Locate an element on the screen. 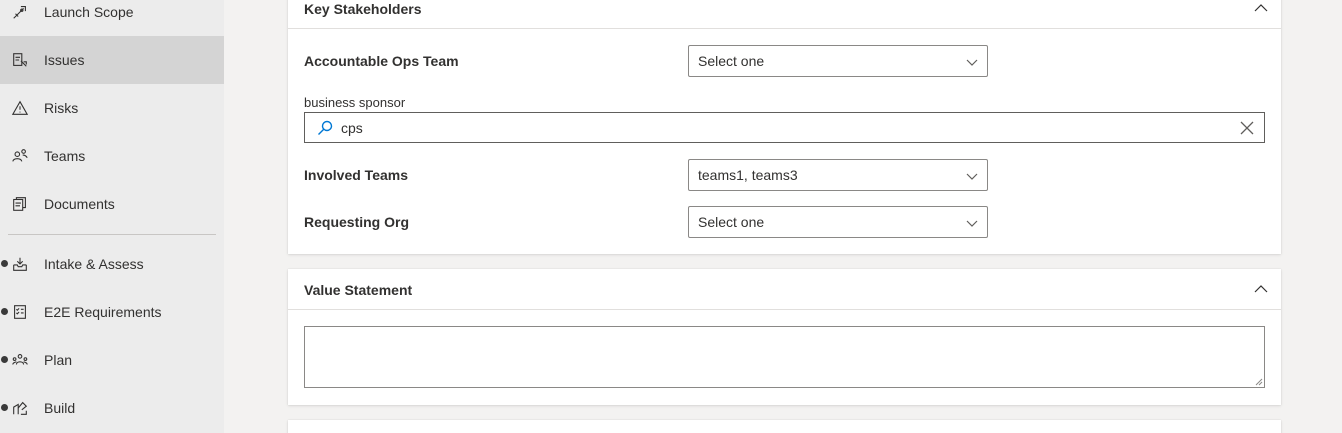 The image size is (1342, 433). dropdown-value: teams1, teams3 is located at coordinates (748, 175).